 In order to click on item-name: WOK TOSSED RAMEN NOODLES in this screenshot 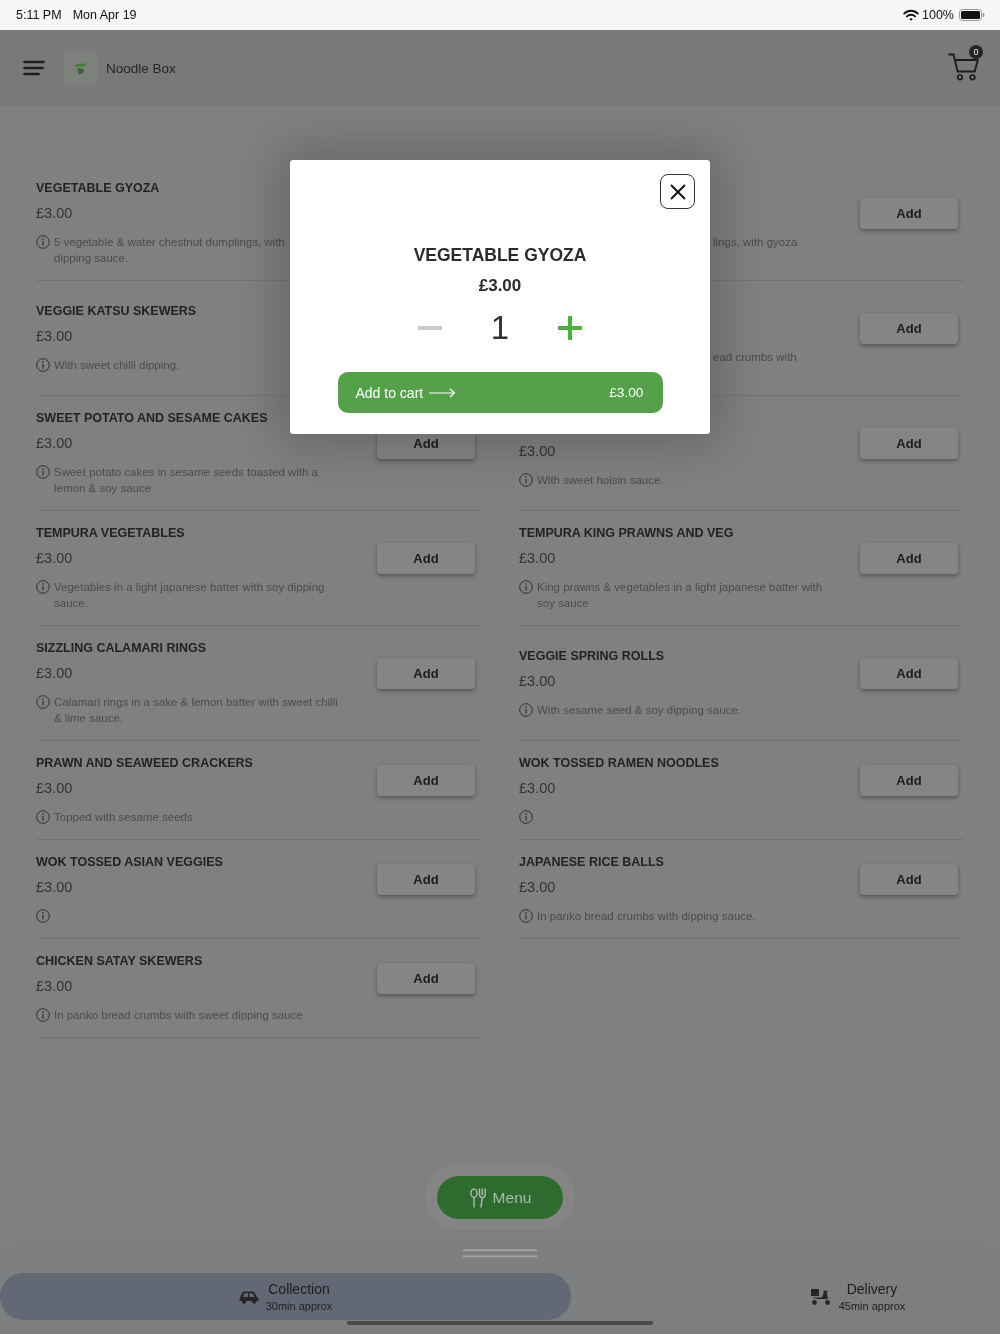, I will do `click(619, 763)`.